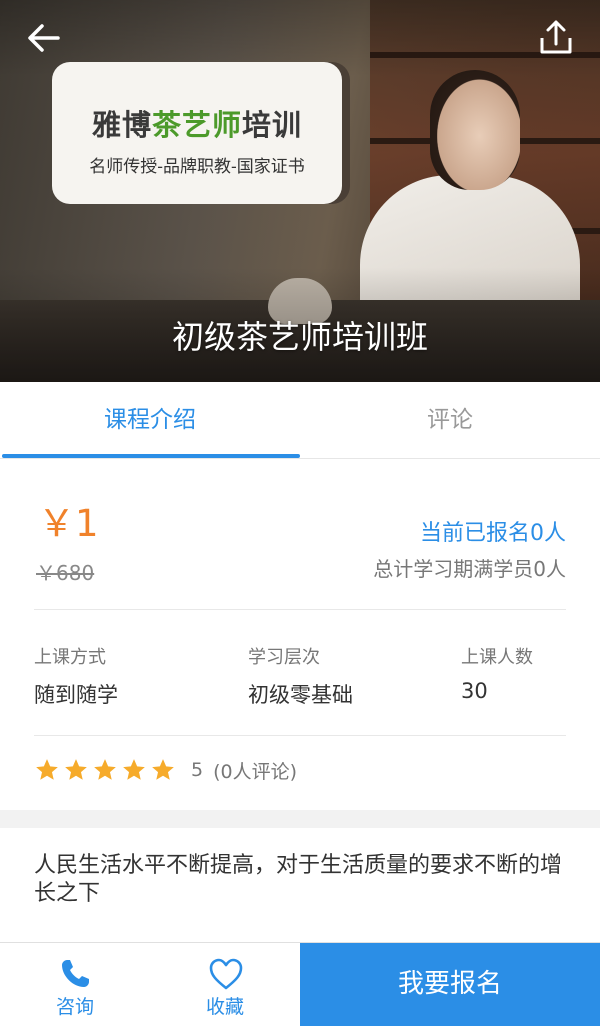 This screenshot has width=600, height=1026. I want to click on bottom-action-bar: 咨询 收藏 我要报名, so click(300, 984).